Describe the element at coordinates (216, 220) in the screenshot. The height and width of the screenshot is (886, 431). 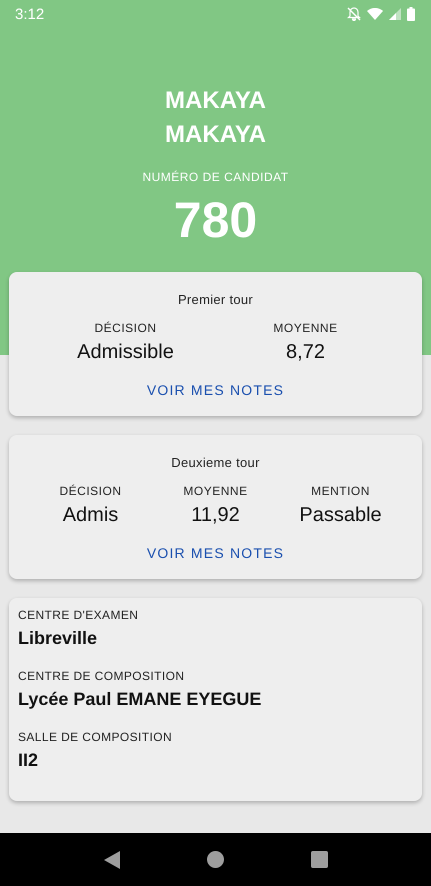
I see `candidate-number: 780` at that location.